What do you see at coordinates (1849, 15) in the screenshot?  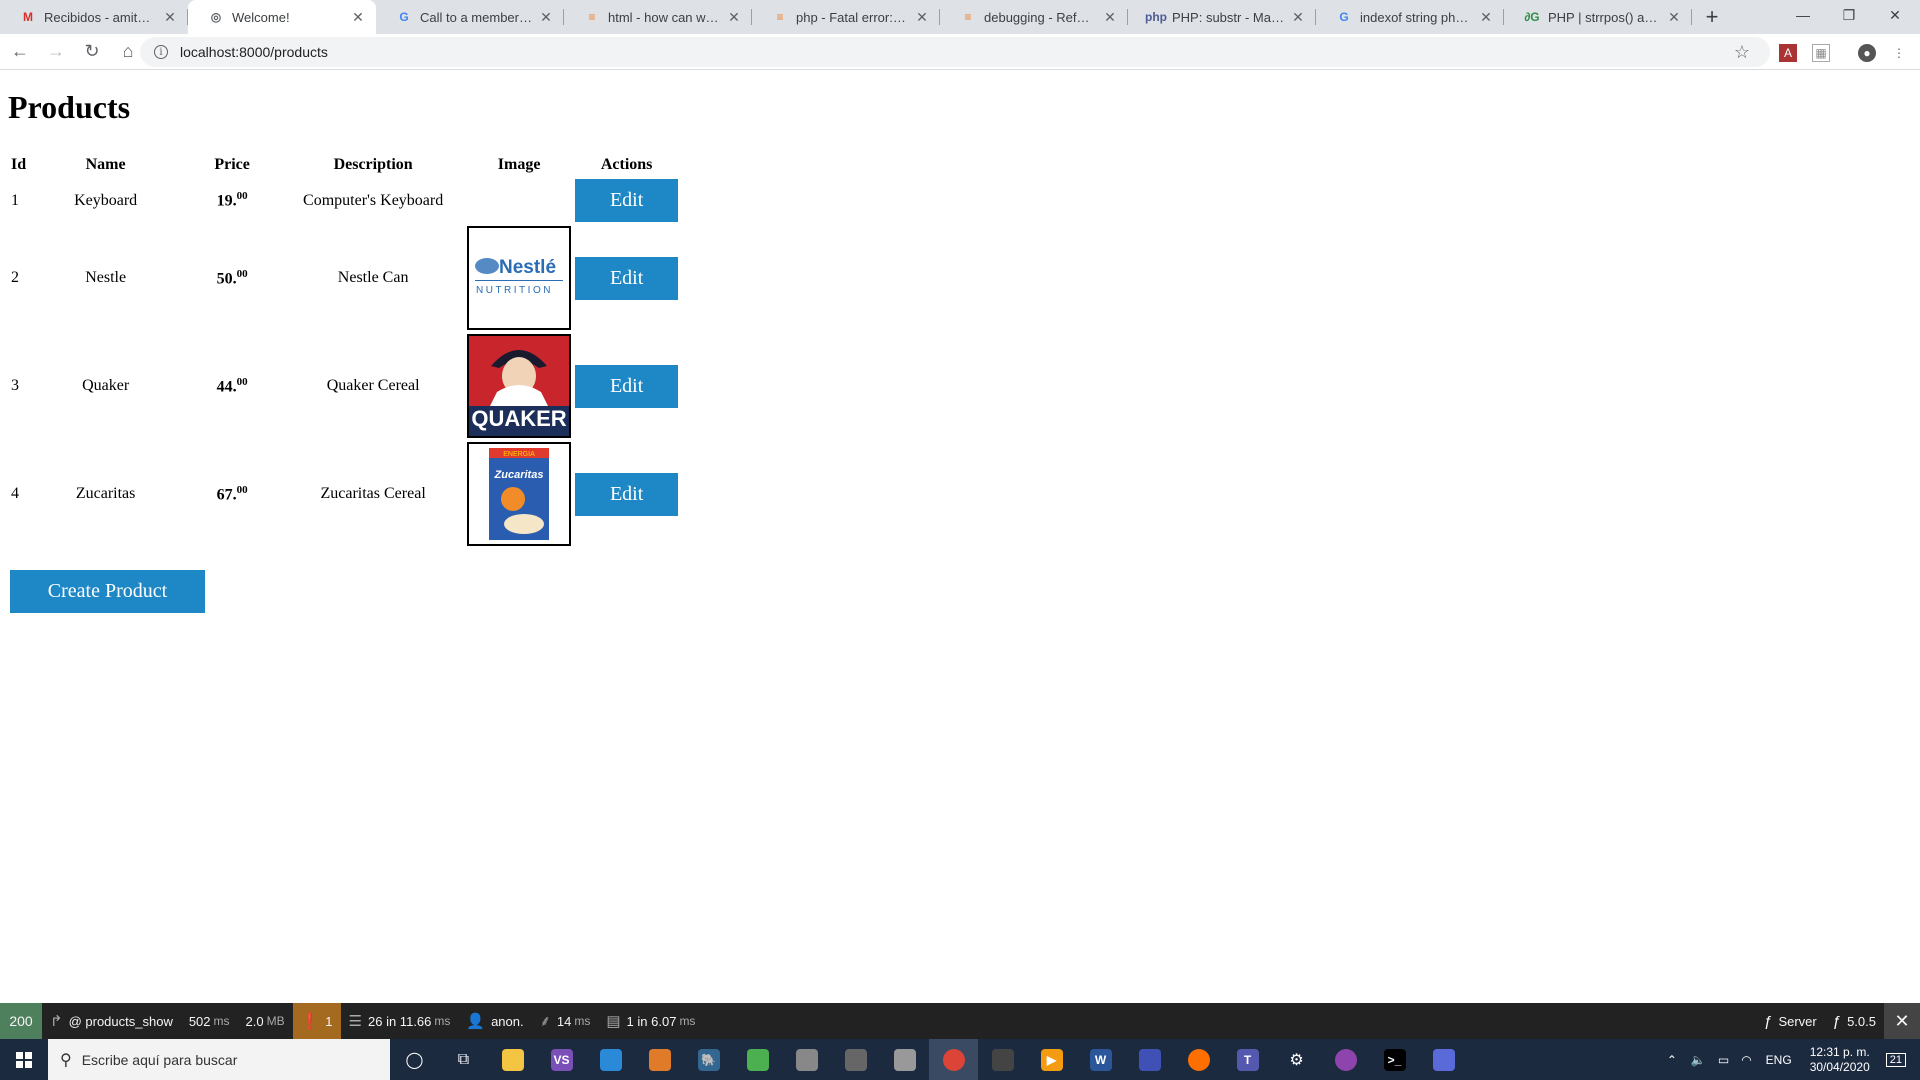 I see `restore-button: ❐` at bounding box center [1849, 15].